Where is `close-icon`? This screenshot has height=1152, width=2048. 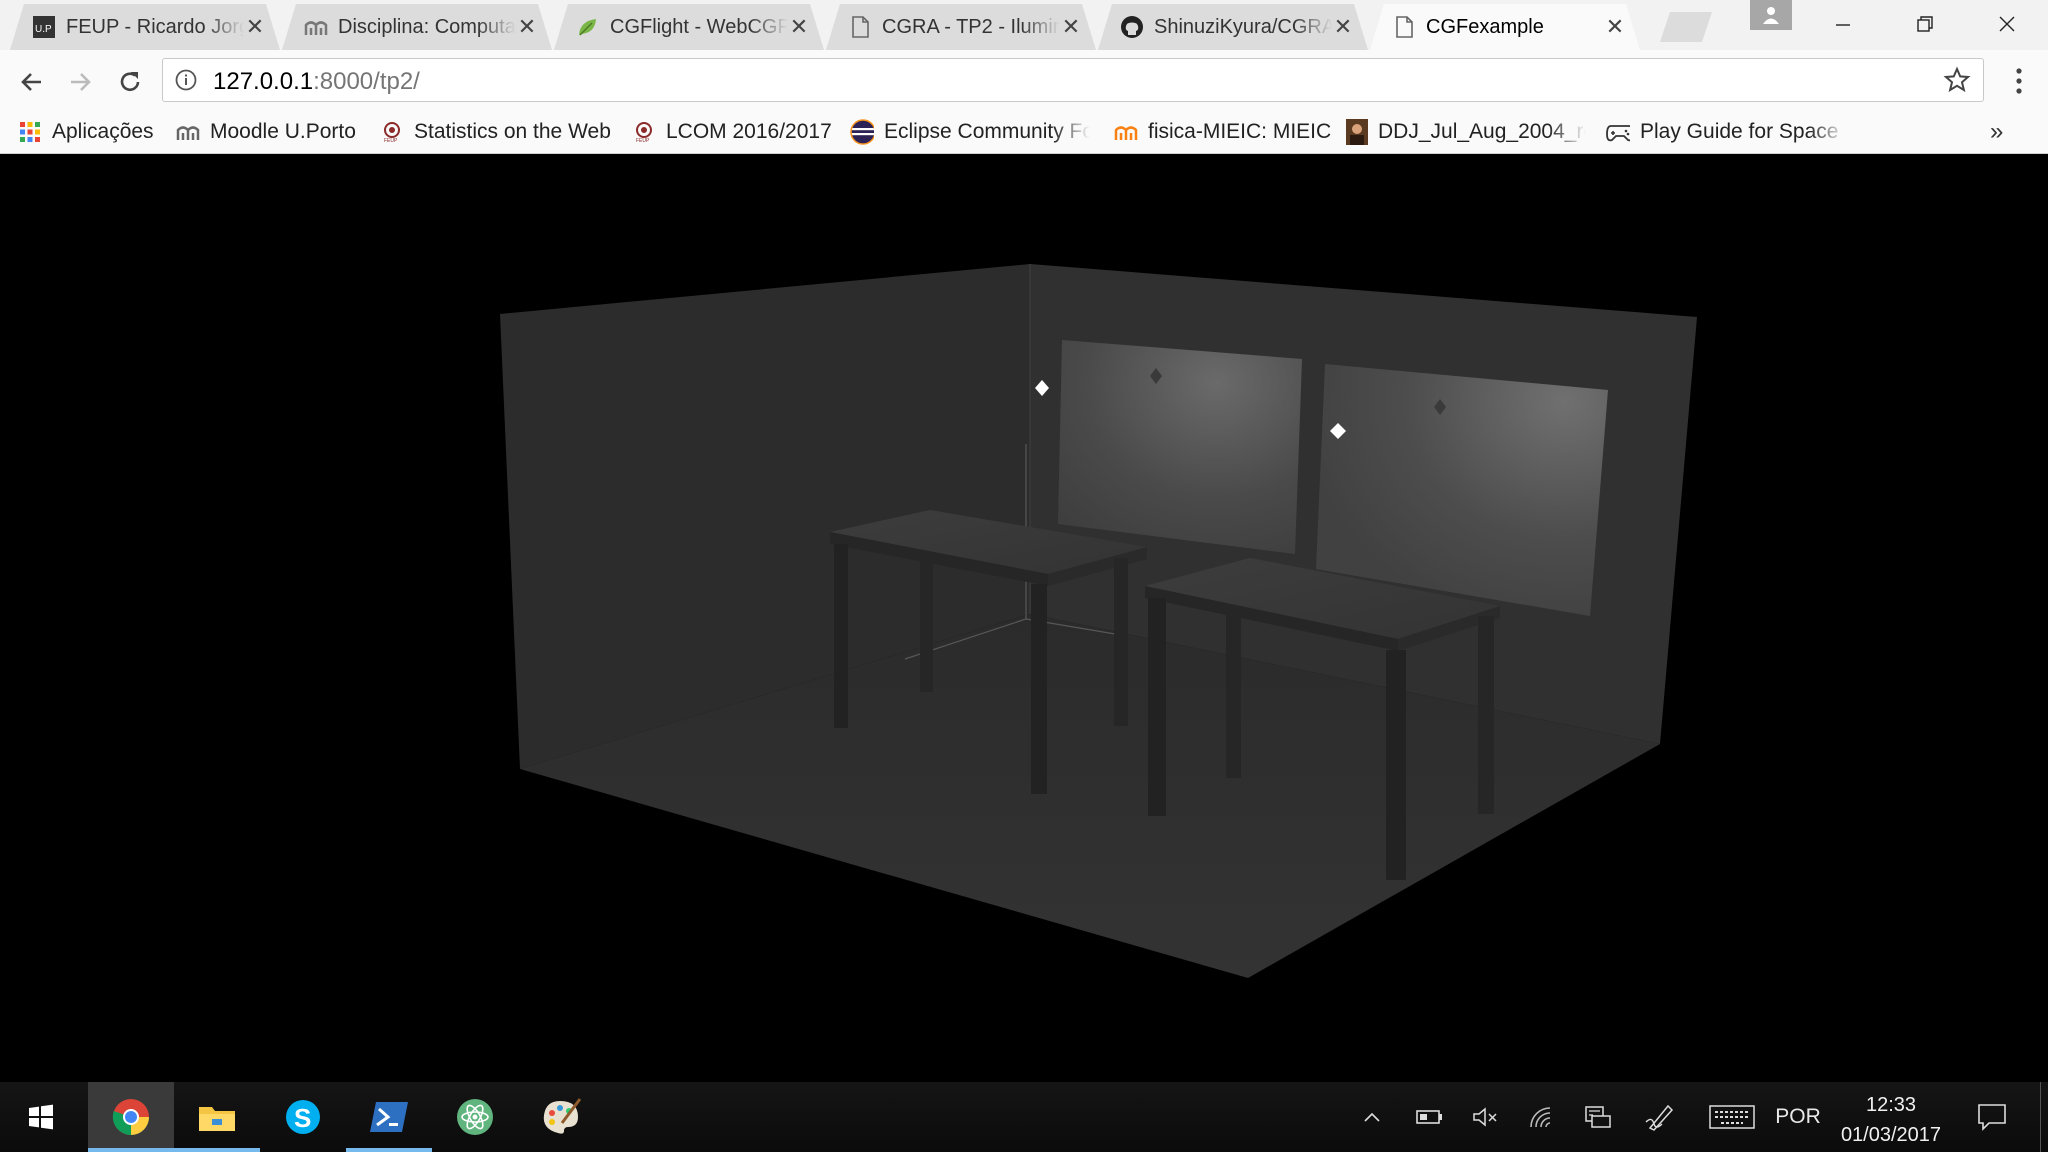 close-icon is located at coordinates (2007, 24).